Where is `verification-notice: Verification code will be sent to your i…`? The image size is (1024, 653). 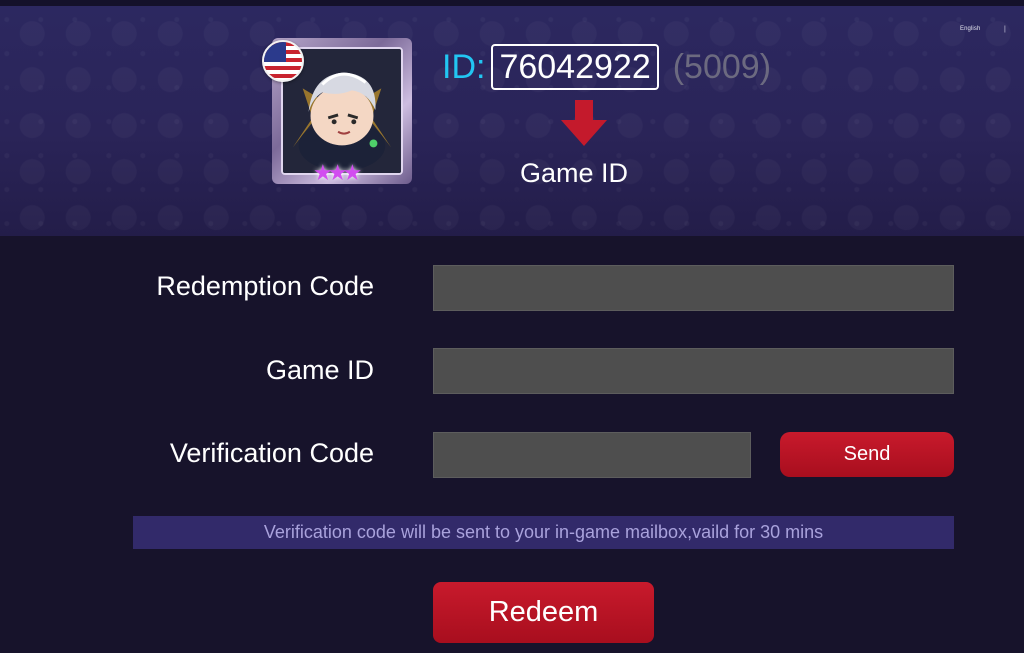
verification-notice: Verification code will be sent to your i… is located at coordinates (543, 532).